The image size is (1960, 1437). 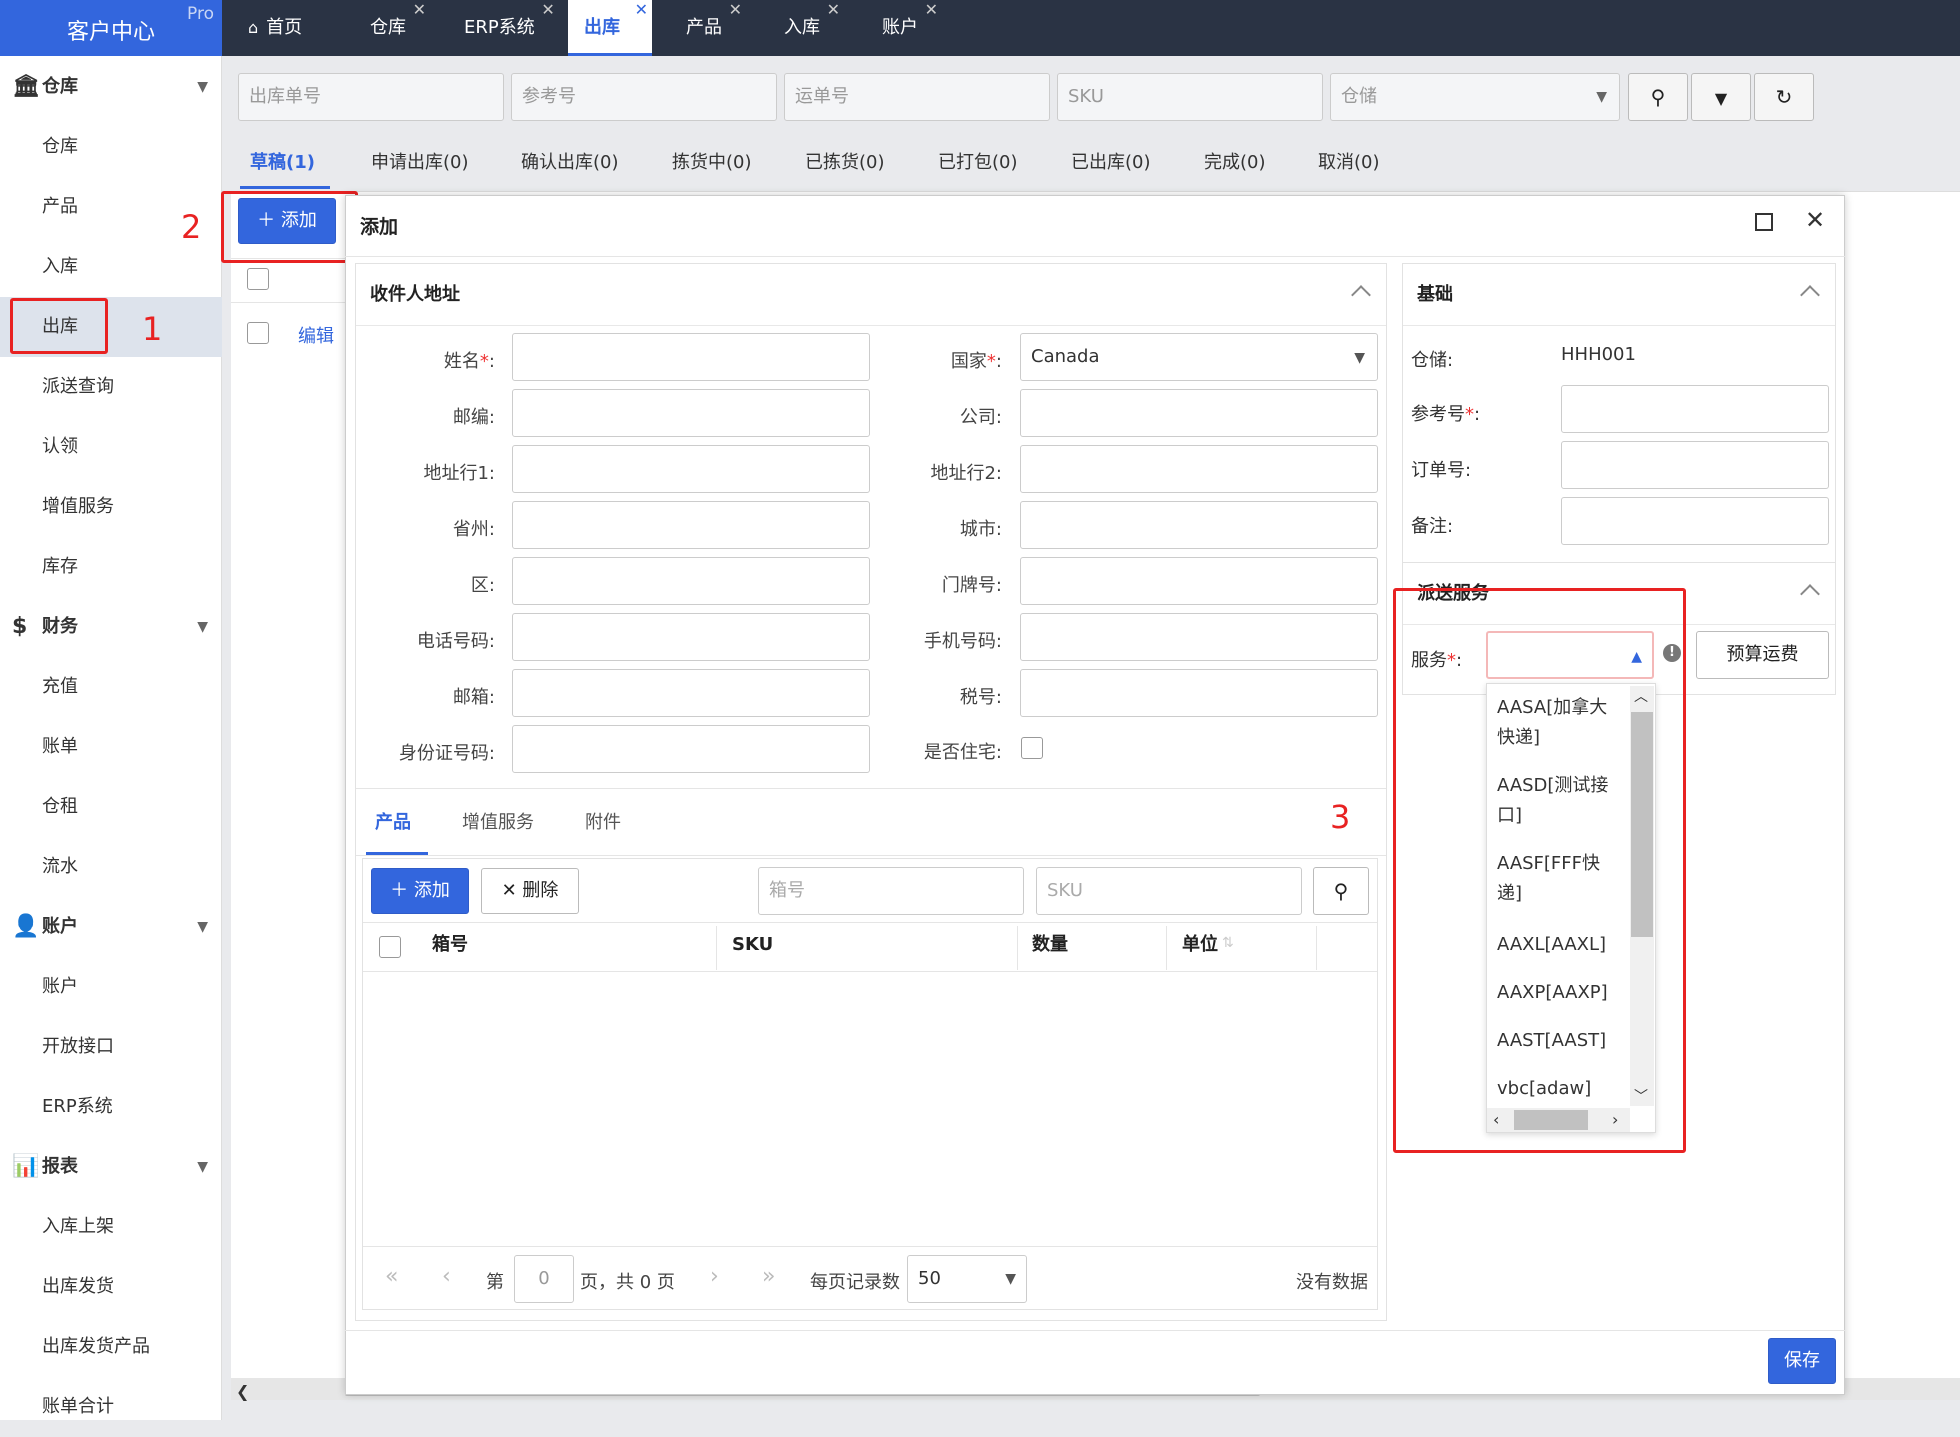 What do you see at coordinates (420, 161) in the screenshot?
I see `status-tab-1: 申请出库(0)` at bounding box center [420, 161].